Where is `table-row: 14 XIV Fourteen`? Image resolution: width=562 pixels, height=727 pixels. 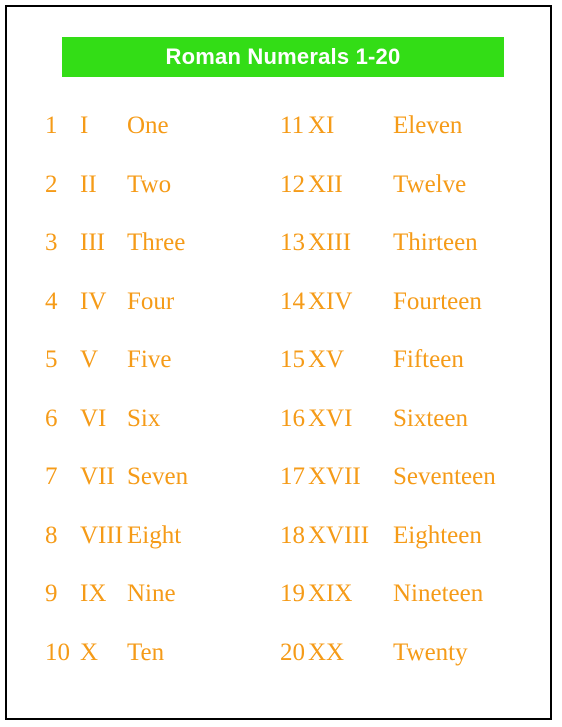
table-row: 14 XIV Fourteen is located at coordinates (411, 302).